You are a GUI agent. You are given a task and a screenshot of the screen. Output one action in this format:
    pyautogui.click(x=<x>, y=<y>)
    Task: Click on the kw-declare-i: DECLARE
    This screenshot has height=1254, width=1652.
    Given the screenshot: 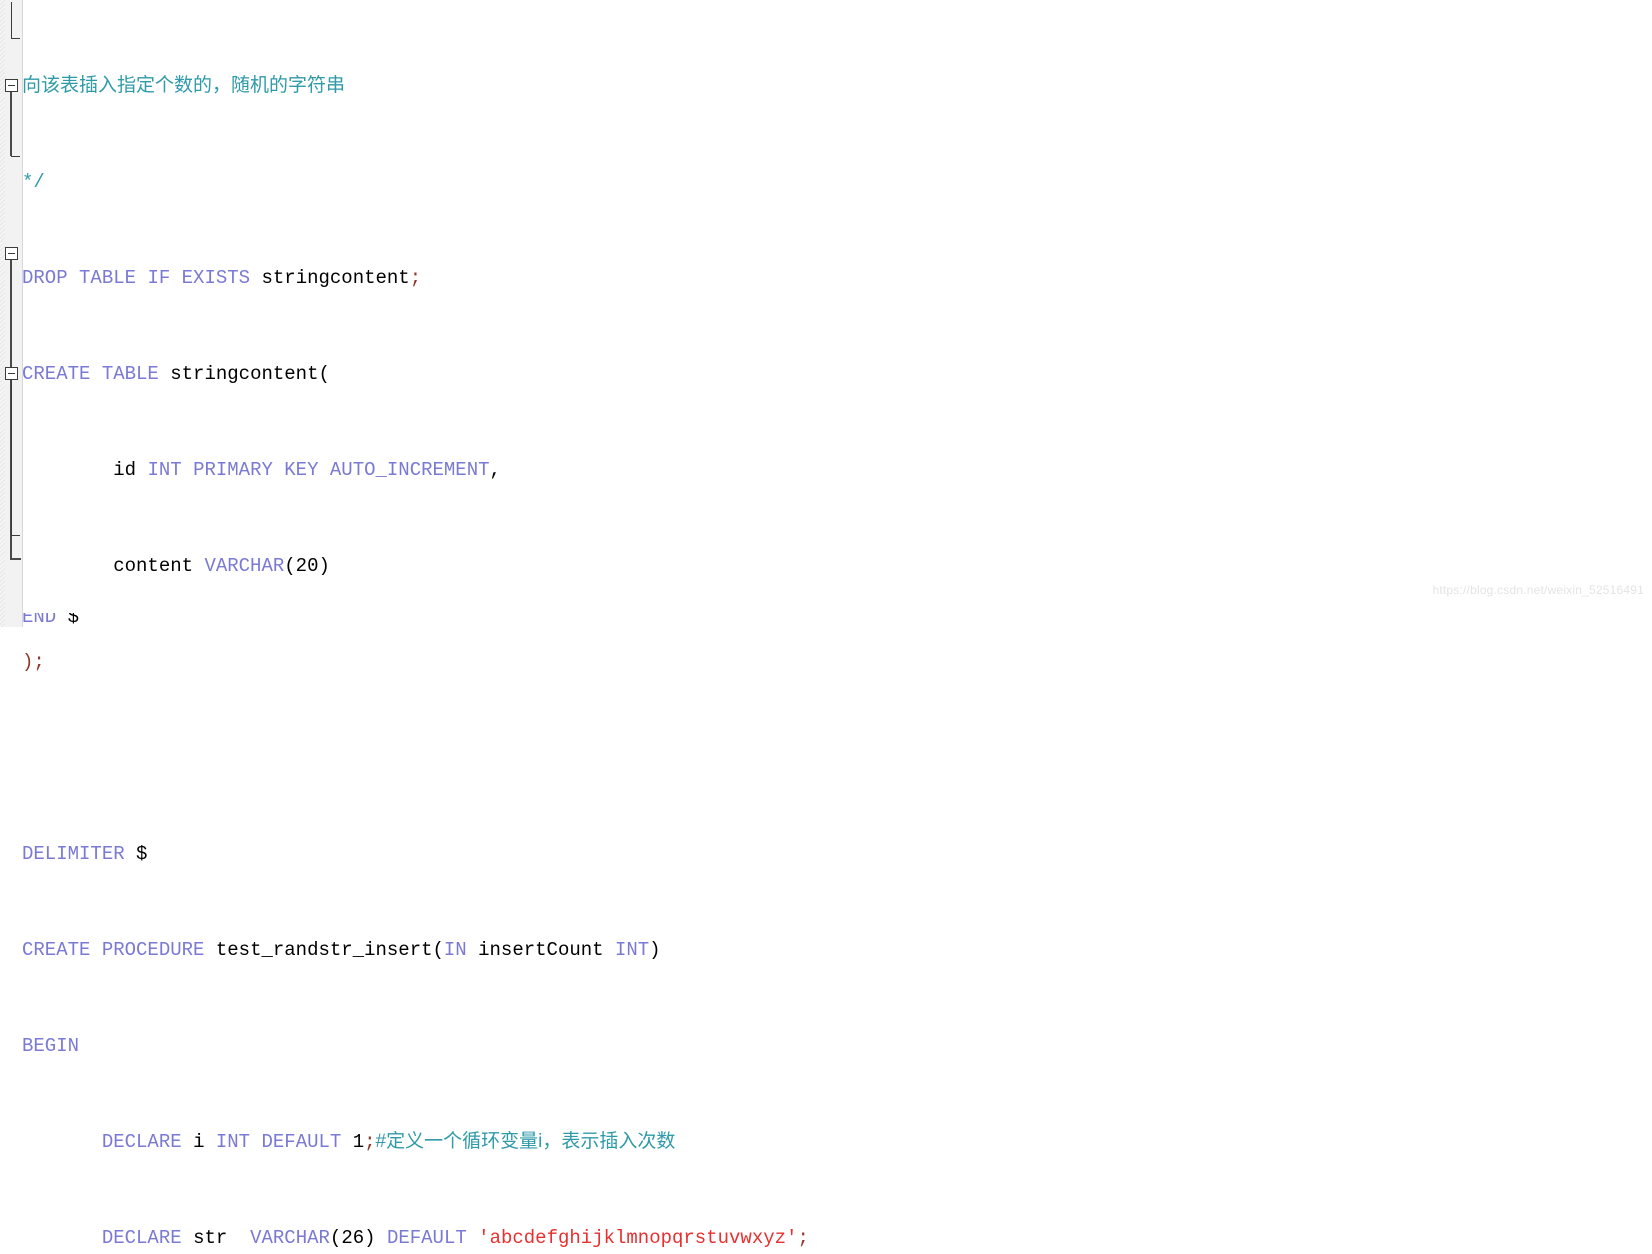 What is the action you would take?
    pyautogui.click(x=141, y=1142)
    